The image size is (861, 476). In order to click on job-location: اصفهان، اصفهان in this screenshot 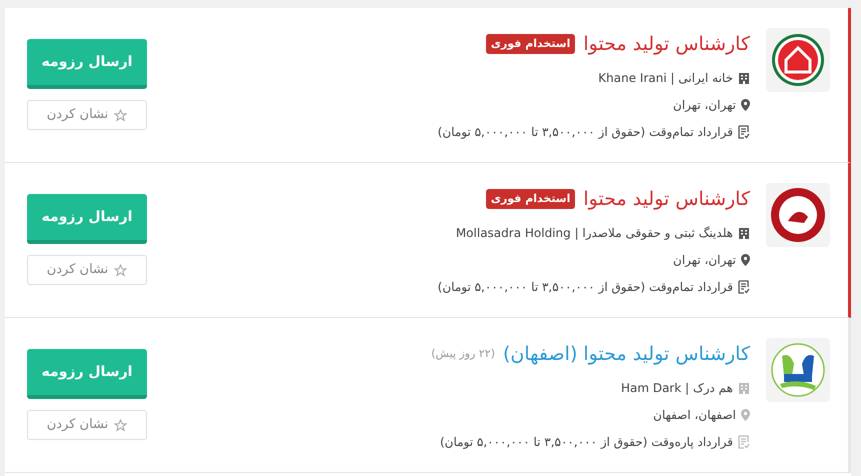, I will do `click(694, 415)`.